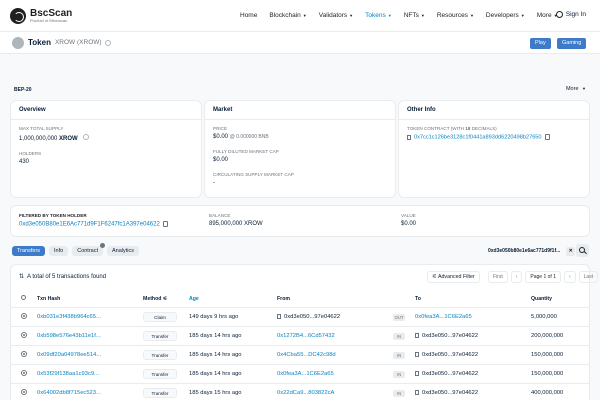 The image size is (600, 400). Describe the element at coordinates (18, 43) in the screenshot. I see `token-logo-icon` at that location.